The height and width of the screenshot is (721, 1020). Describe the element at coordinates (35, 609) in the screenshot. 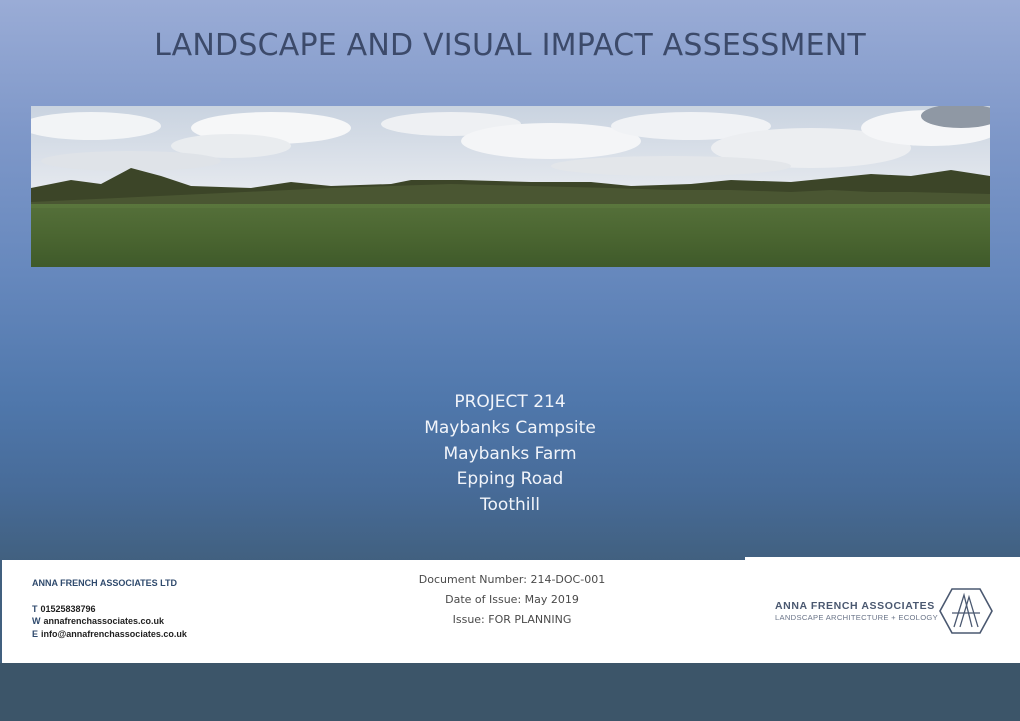

I see `contact-phone-key: T` at that location.